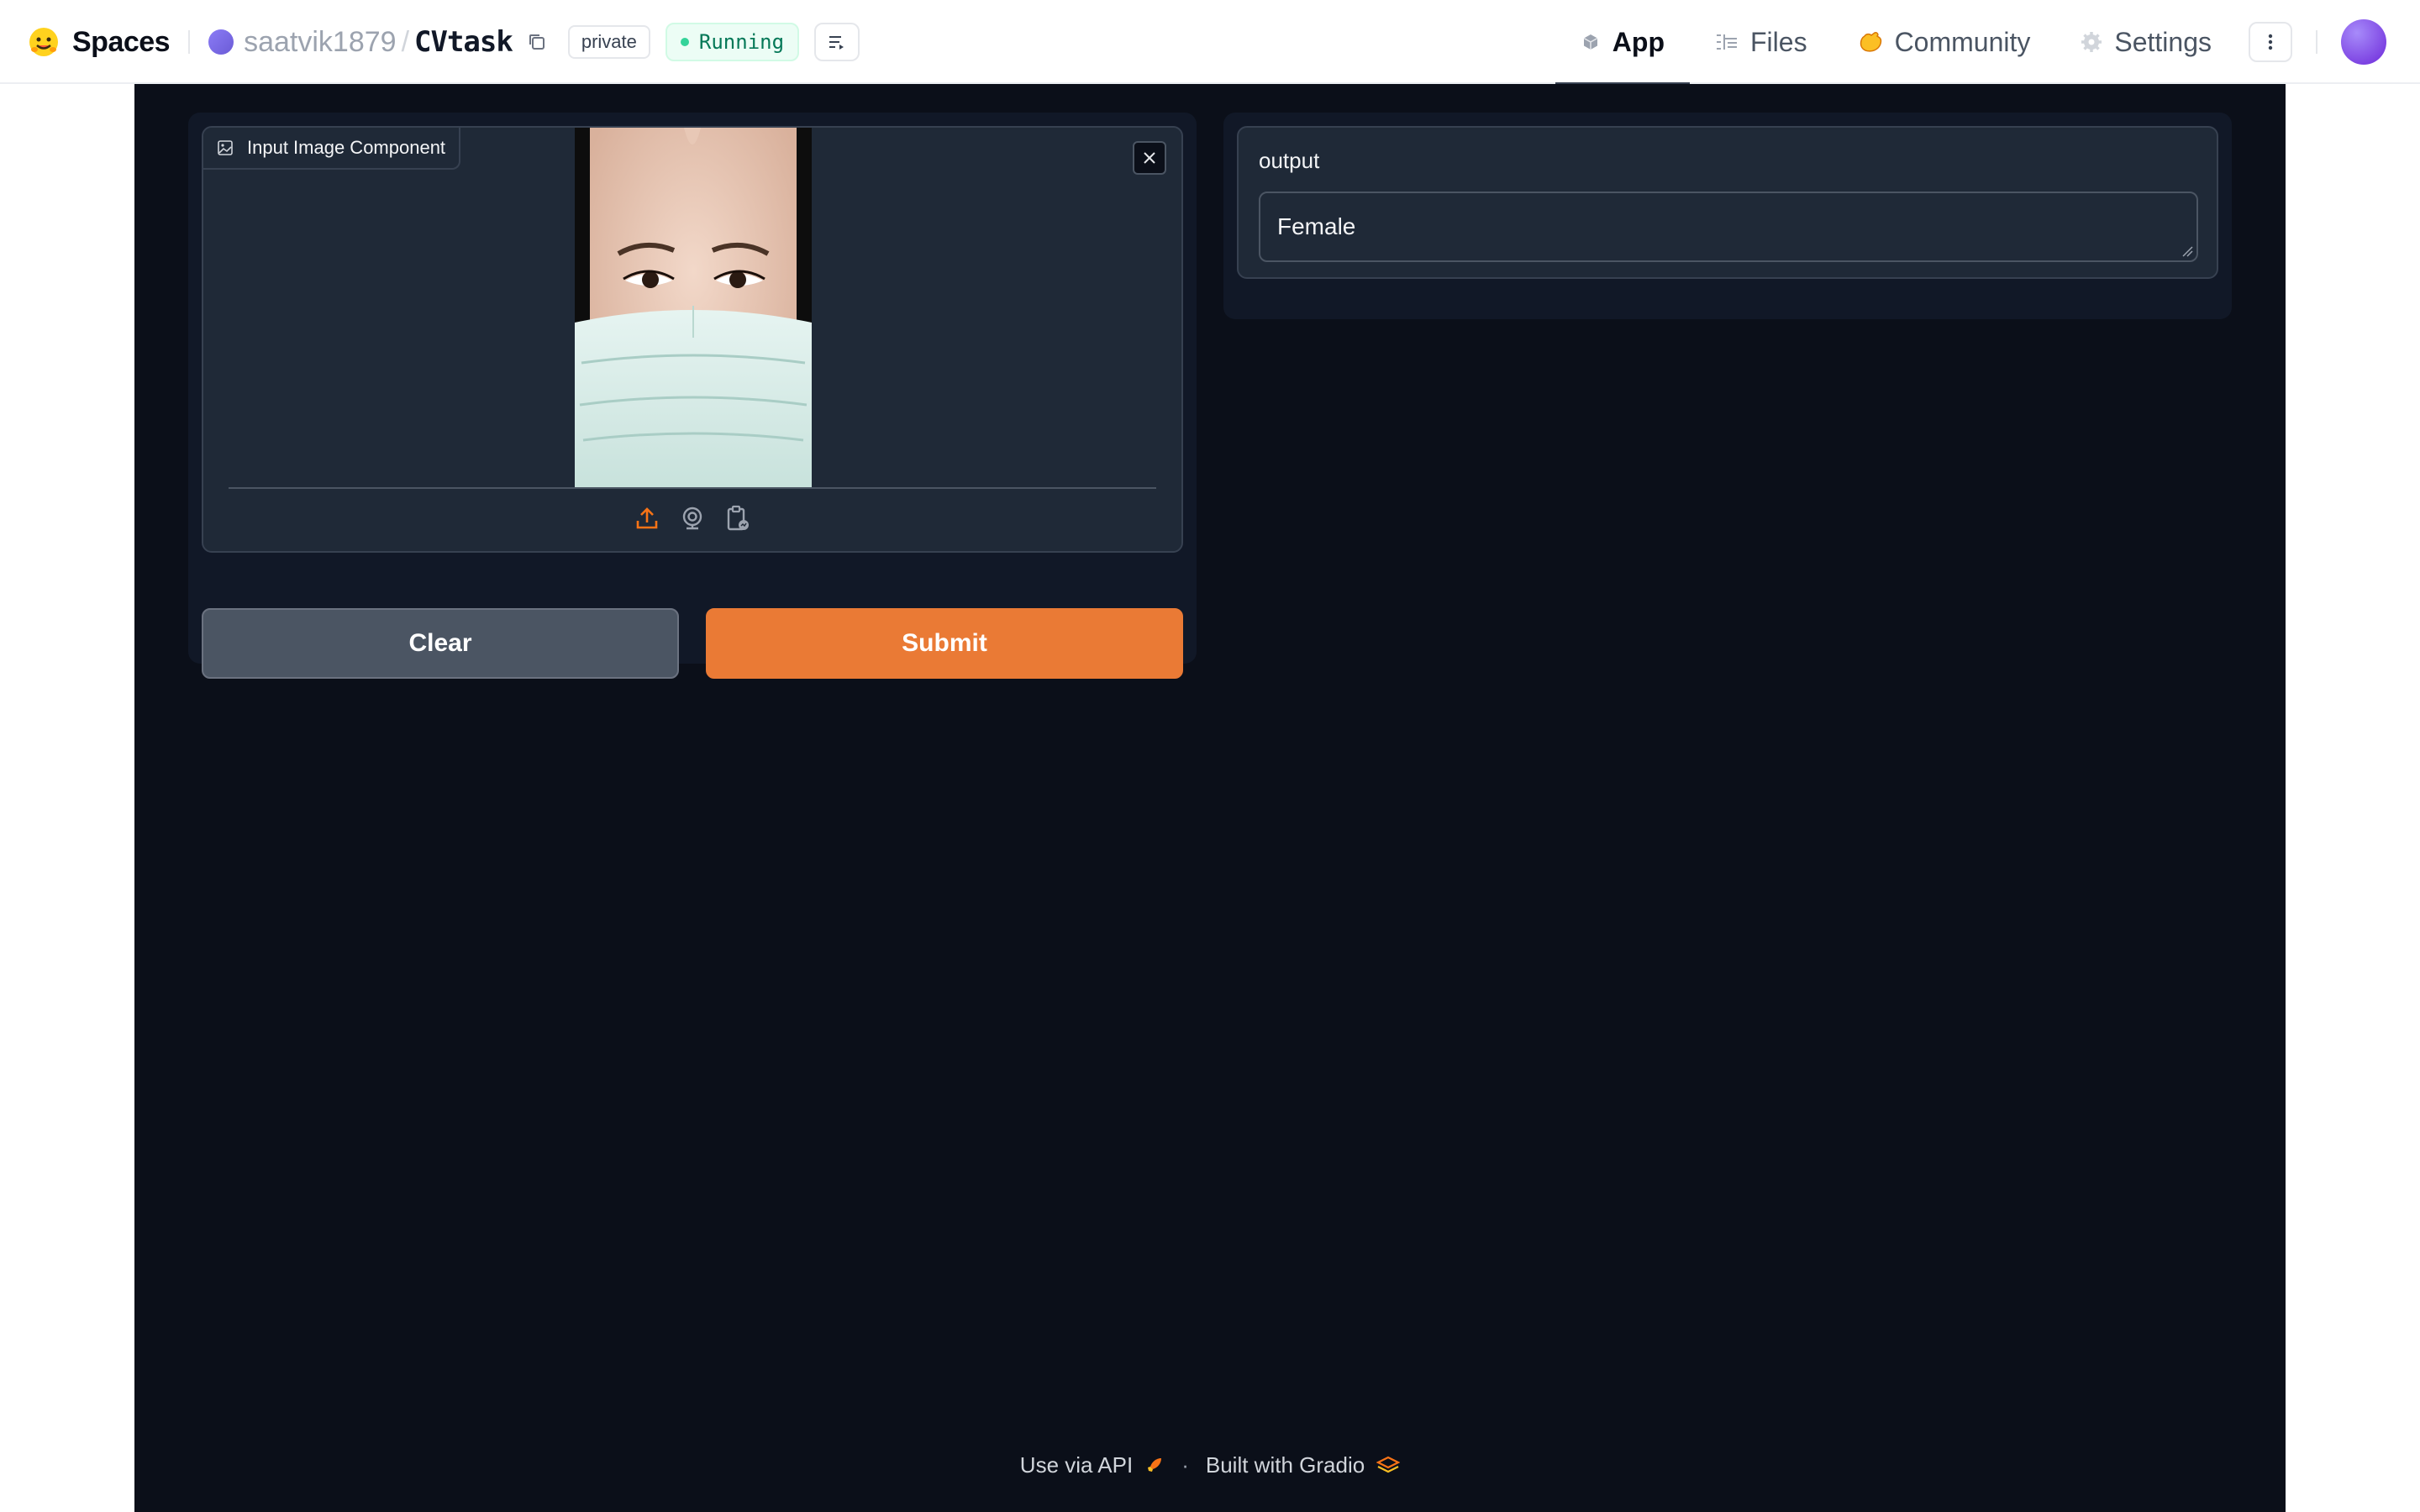 The height and width of the screenshot is (1512, 2420). I want to click on status-dot-icon, so click(684, 42).